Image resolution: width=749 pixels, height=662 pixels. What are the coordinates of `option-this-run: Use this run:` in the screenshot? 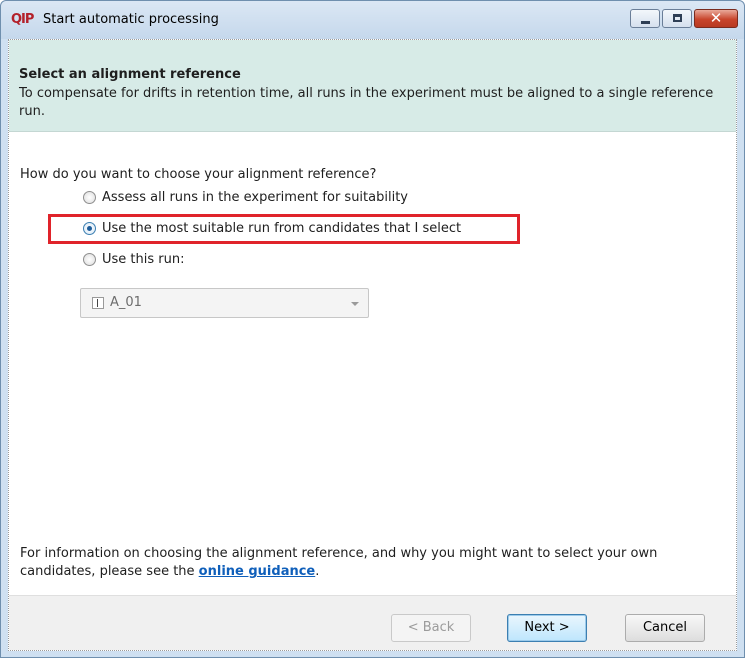 It's located at (133, 259).